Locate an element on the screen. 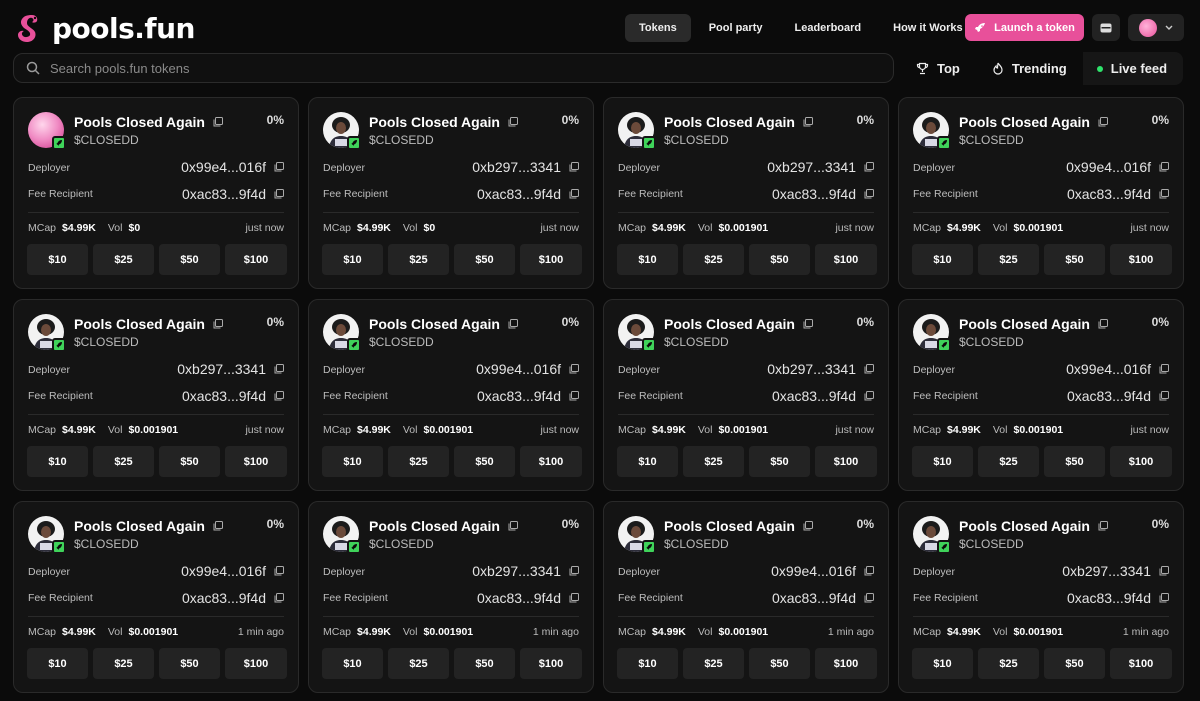 Image resolution: width=1200 pixels, height=701 pixels. nav-how-it-works: How it Works is located at coordinates (927, 28).